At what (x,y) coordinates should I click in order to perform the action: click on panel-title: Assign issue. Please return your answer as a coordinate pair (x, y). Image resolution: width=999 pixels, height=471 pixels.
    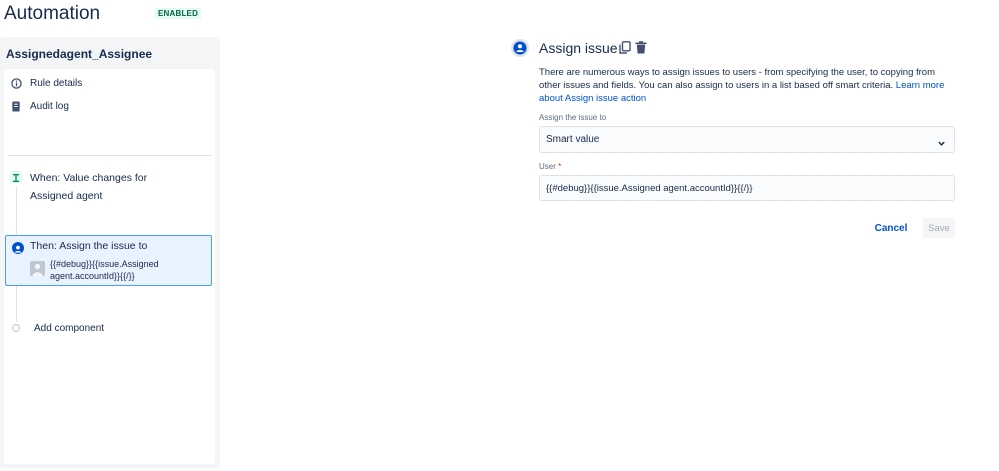
    Looking at the image, I should click on (578, 48).